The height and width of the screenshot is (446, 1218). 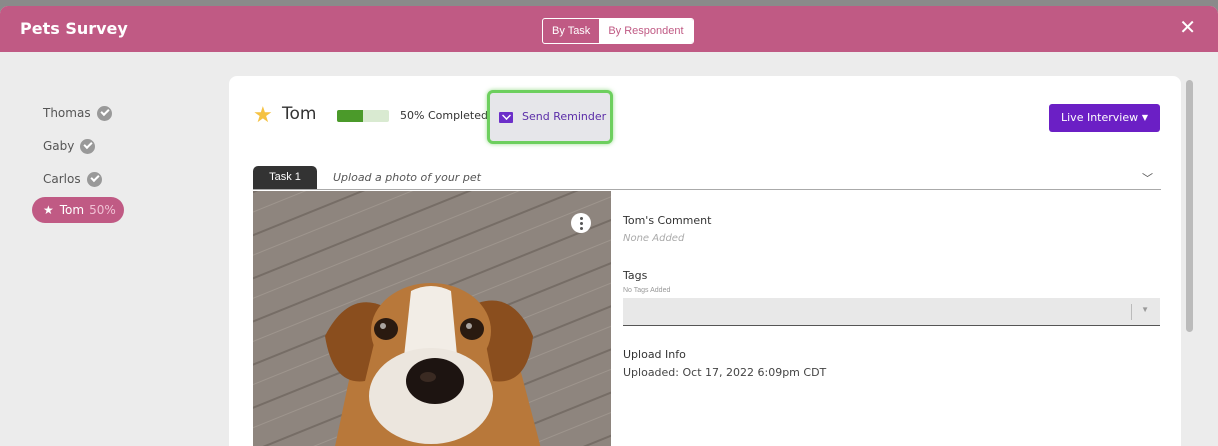 I want to click on scrollbar, so click(x=1189, y=206).